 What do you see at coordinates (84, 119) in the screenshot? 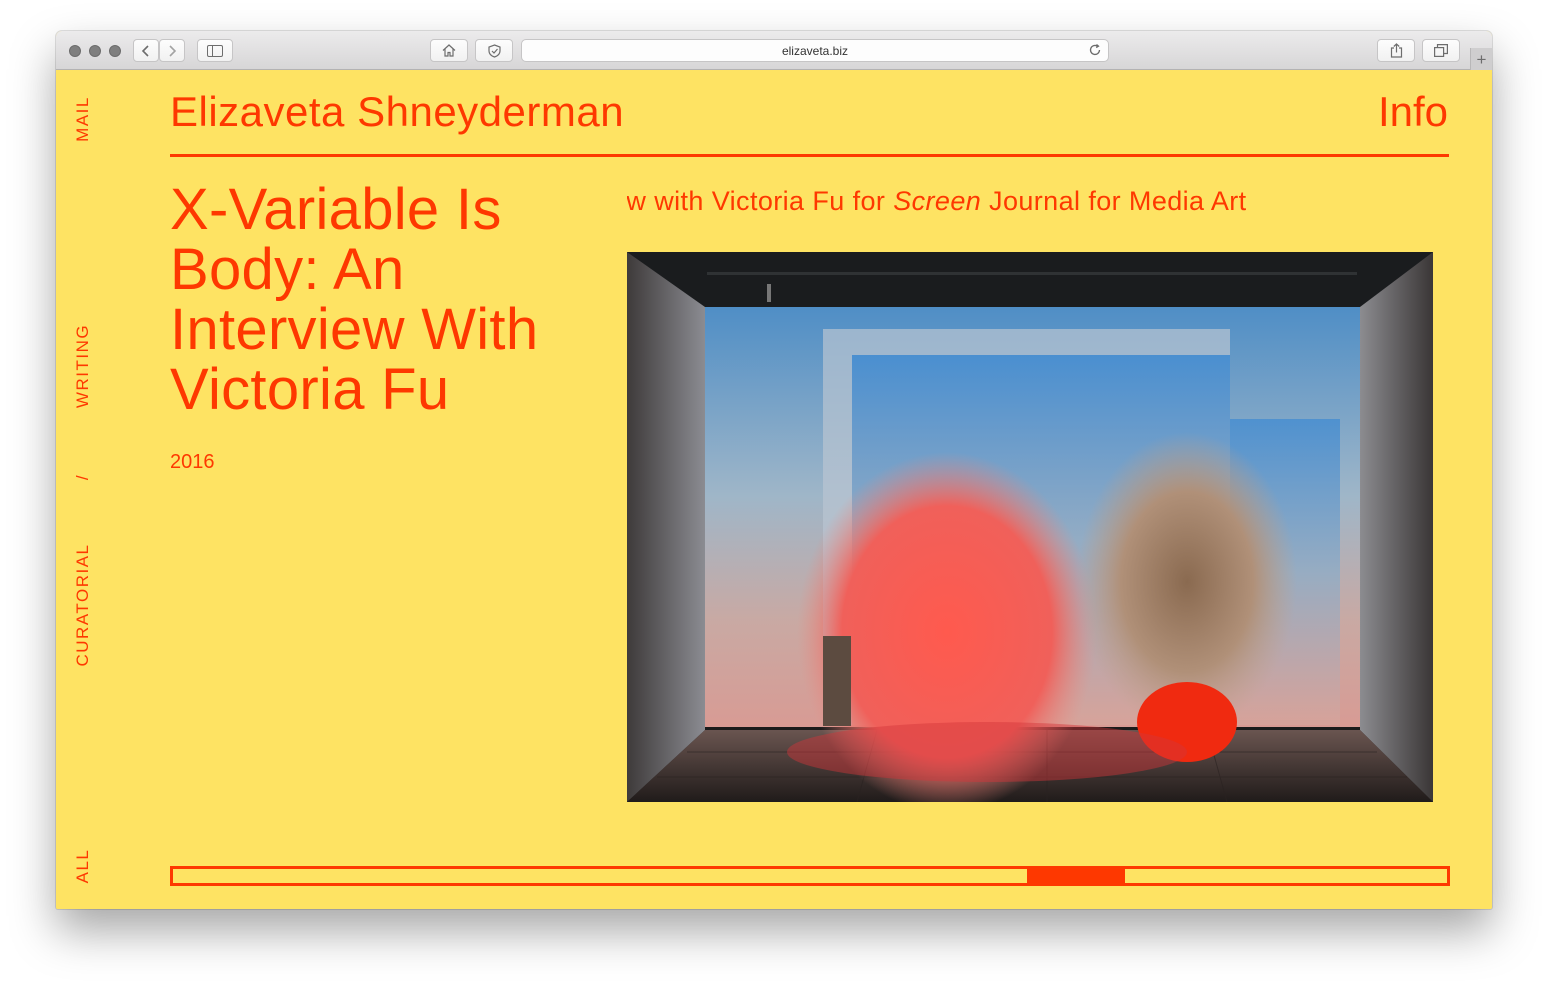
I see `nav-mail-link: MAIL` at bounding box center [84, 119].